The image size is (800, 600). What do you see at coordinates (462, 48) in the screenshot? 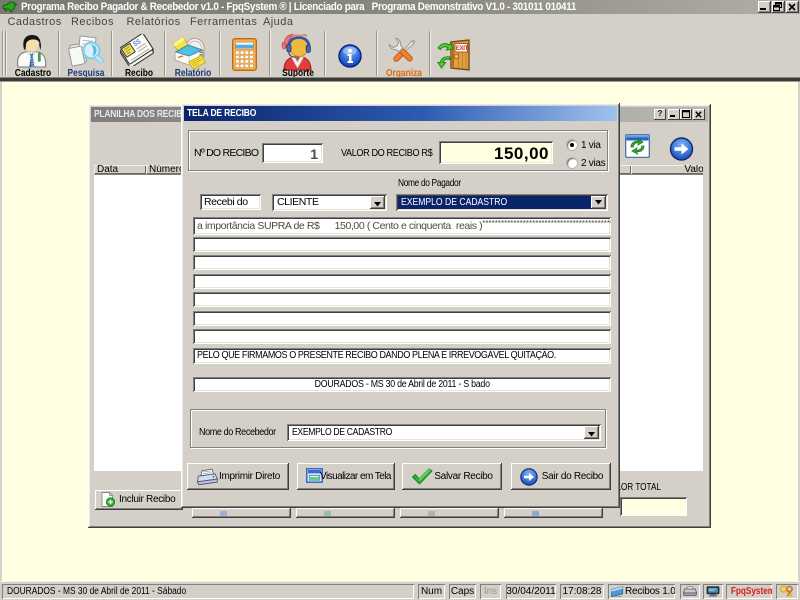
I see `svg-text: EXIT` at bounding box center [462, 48].